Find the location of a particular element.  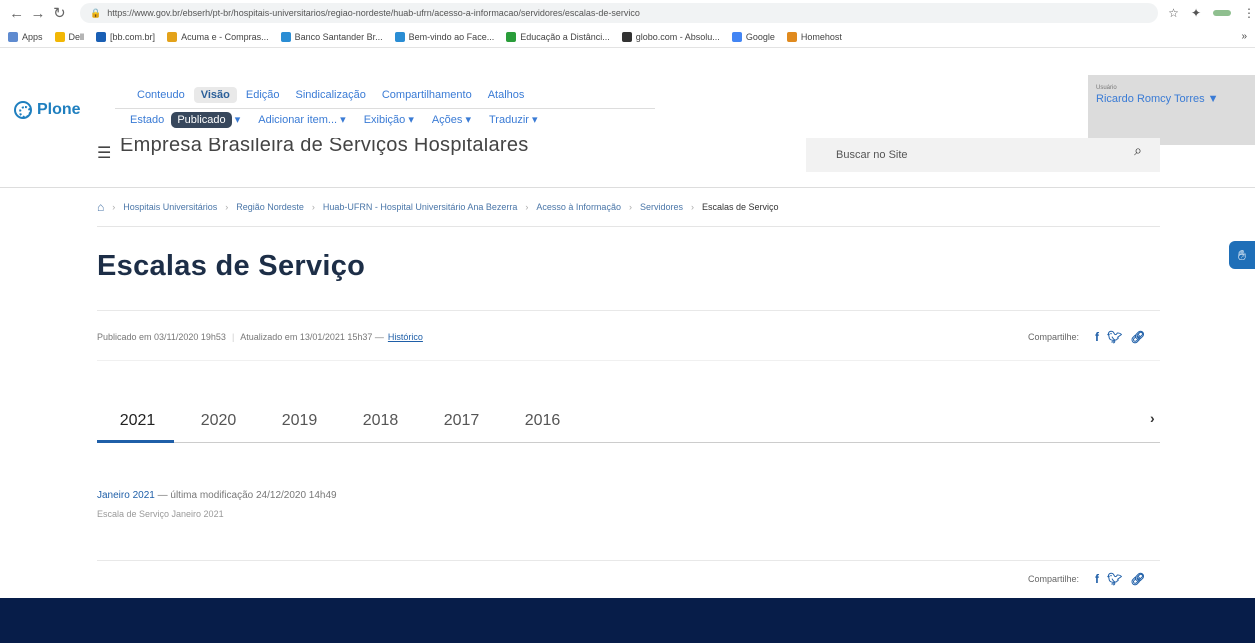

bookmark-item: Google is located at coordinates (753, 36).